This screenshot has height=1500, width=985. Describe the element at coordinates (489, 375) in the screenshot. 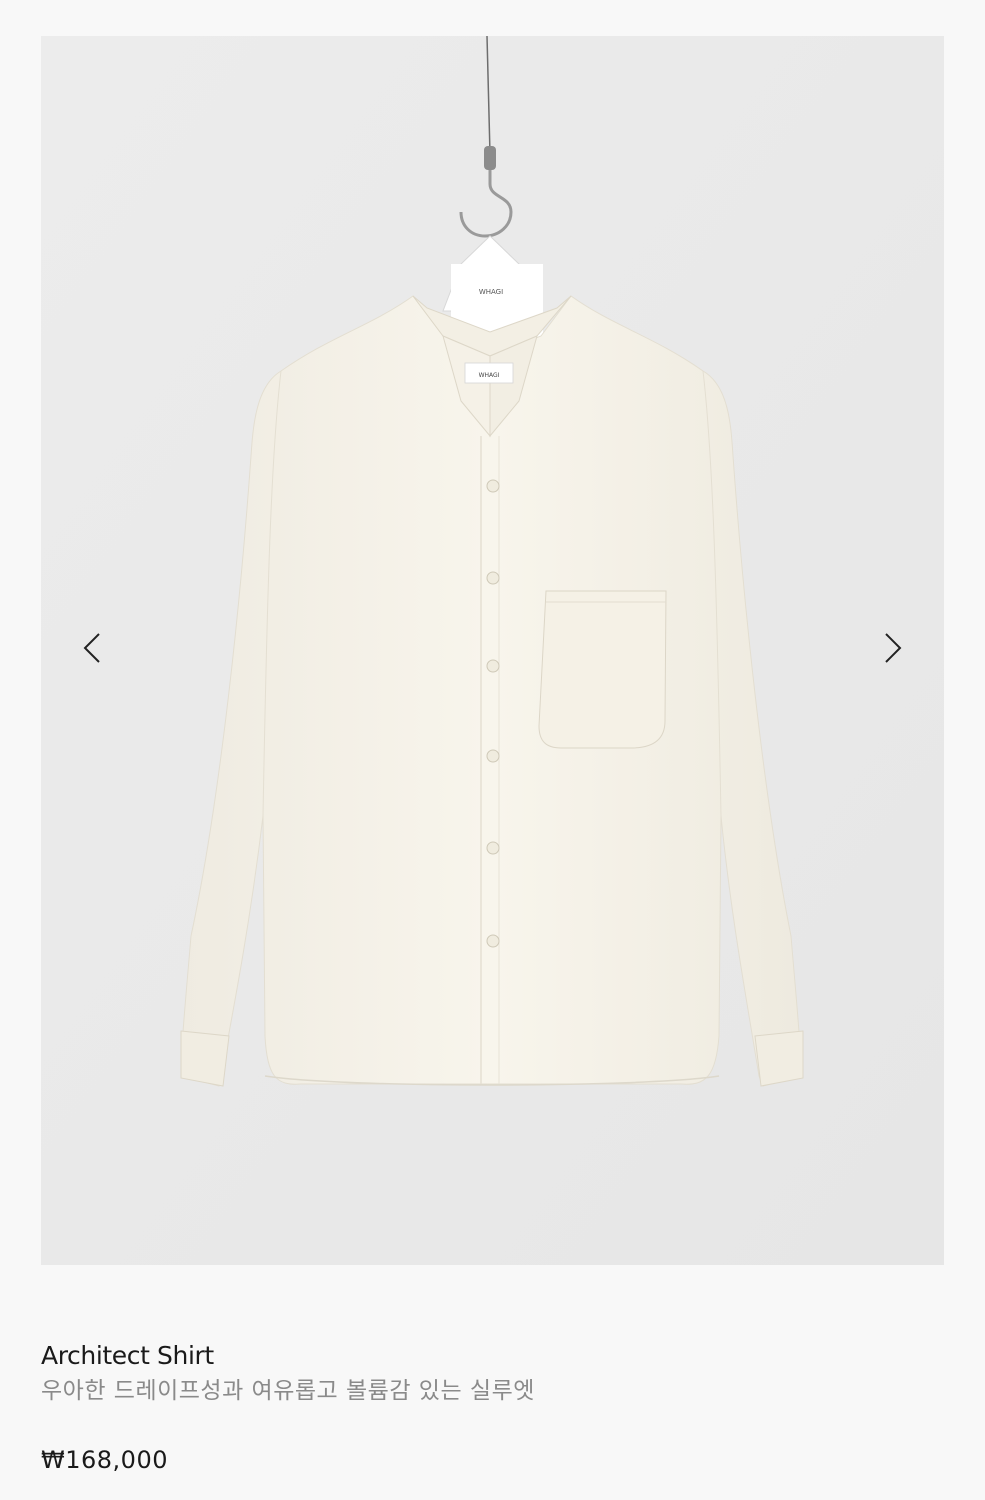

I see `neck-label-text: WHAGI` at that location.